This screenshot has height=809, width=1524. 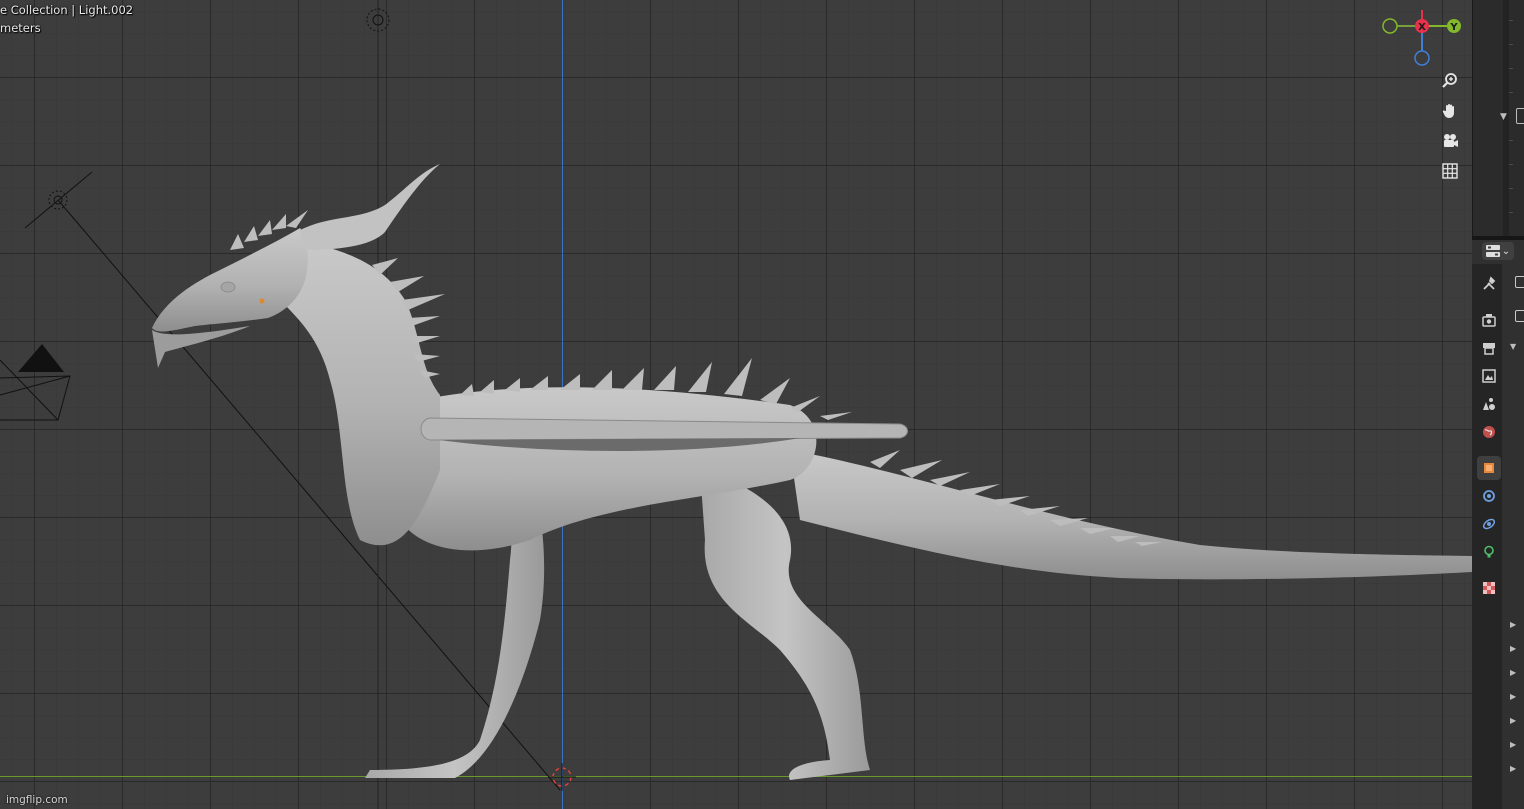 I want to click on pan-button, so click(x=1450, y=111).